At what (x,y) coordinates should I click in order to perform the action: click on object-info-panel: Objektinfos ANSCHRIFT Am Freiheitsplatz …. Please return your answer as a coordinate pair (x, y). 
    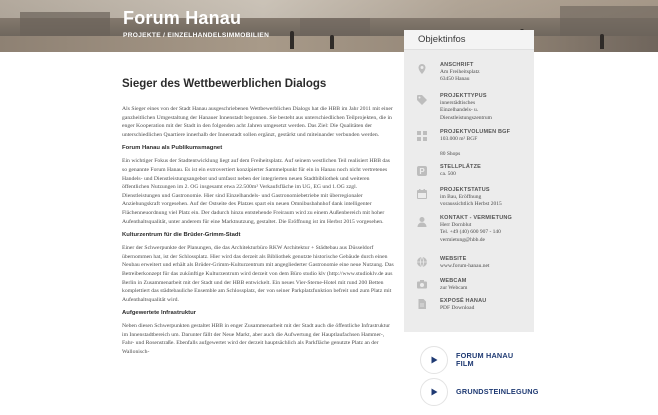
    Looking at the image, I should click on (469, 181).